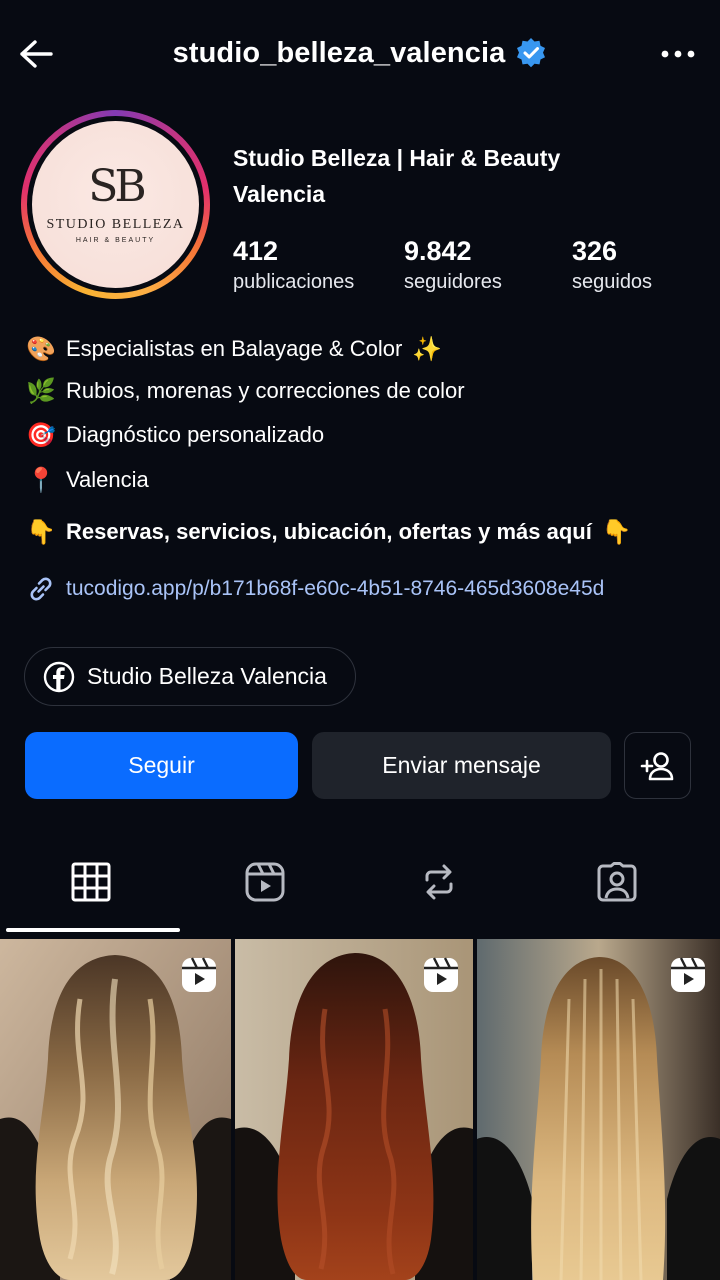  I want to click on stat-followers: 9.842 seguidores, so click(453, 266).